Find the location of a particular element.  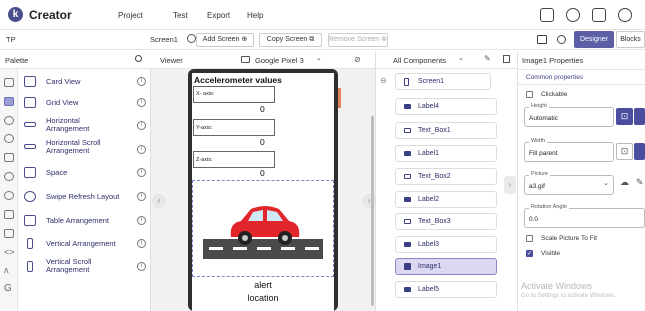

inbox-icon is located at coordinates (547, 15).